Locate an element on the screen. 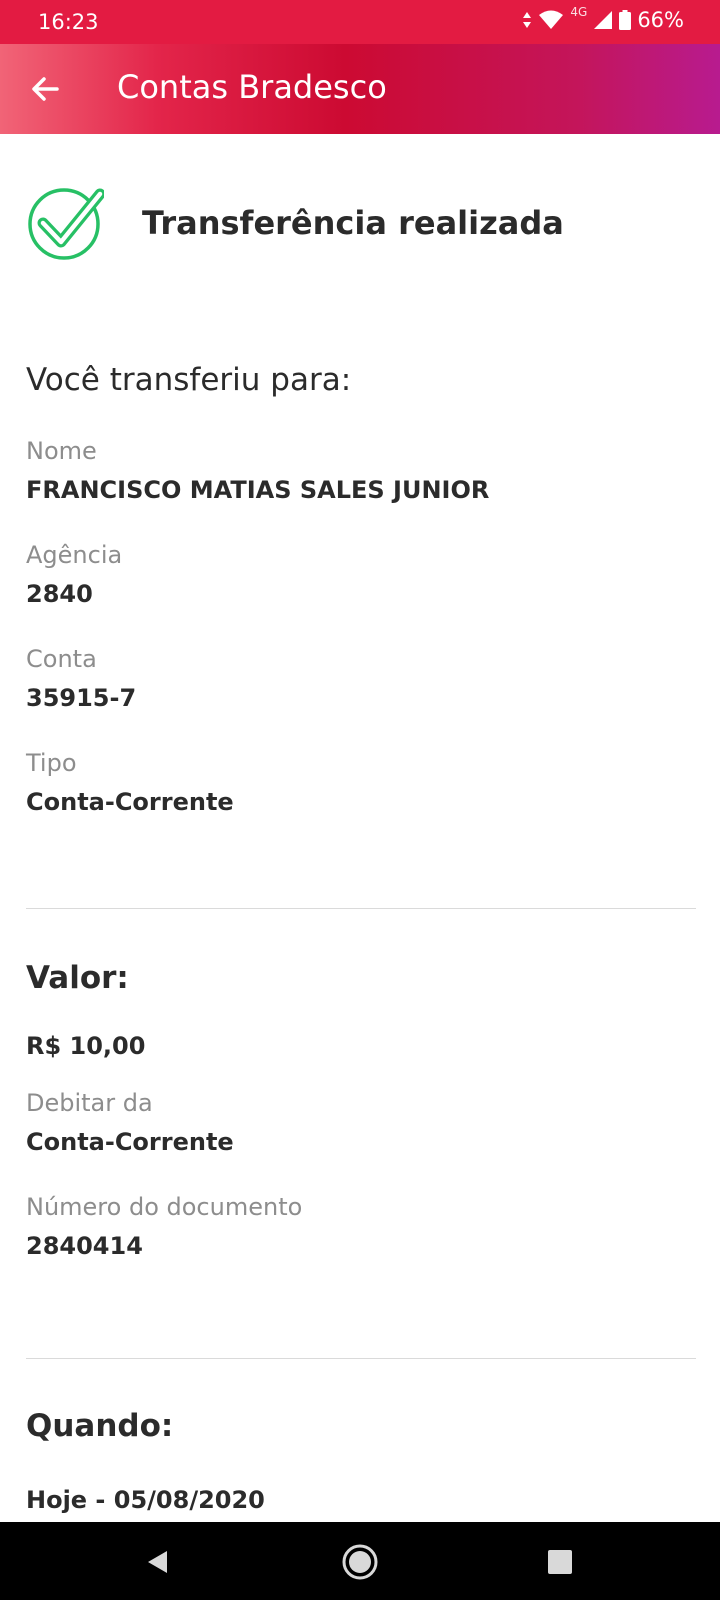 This screenshot has width=720, height=1600. network-type: 4G is located at coordinates (579, 12).